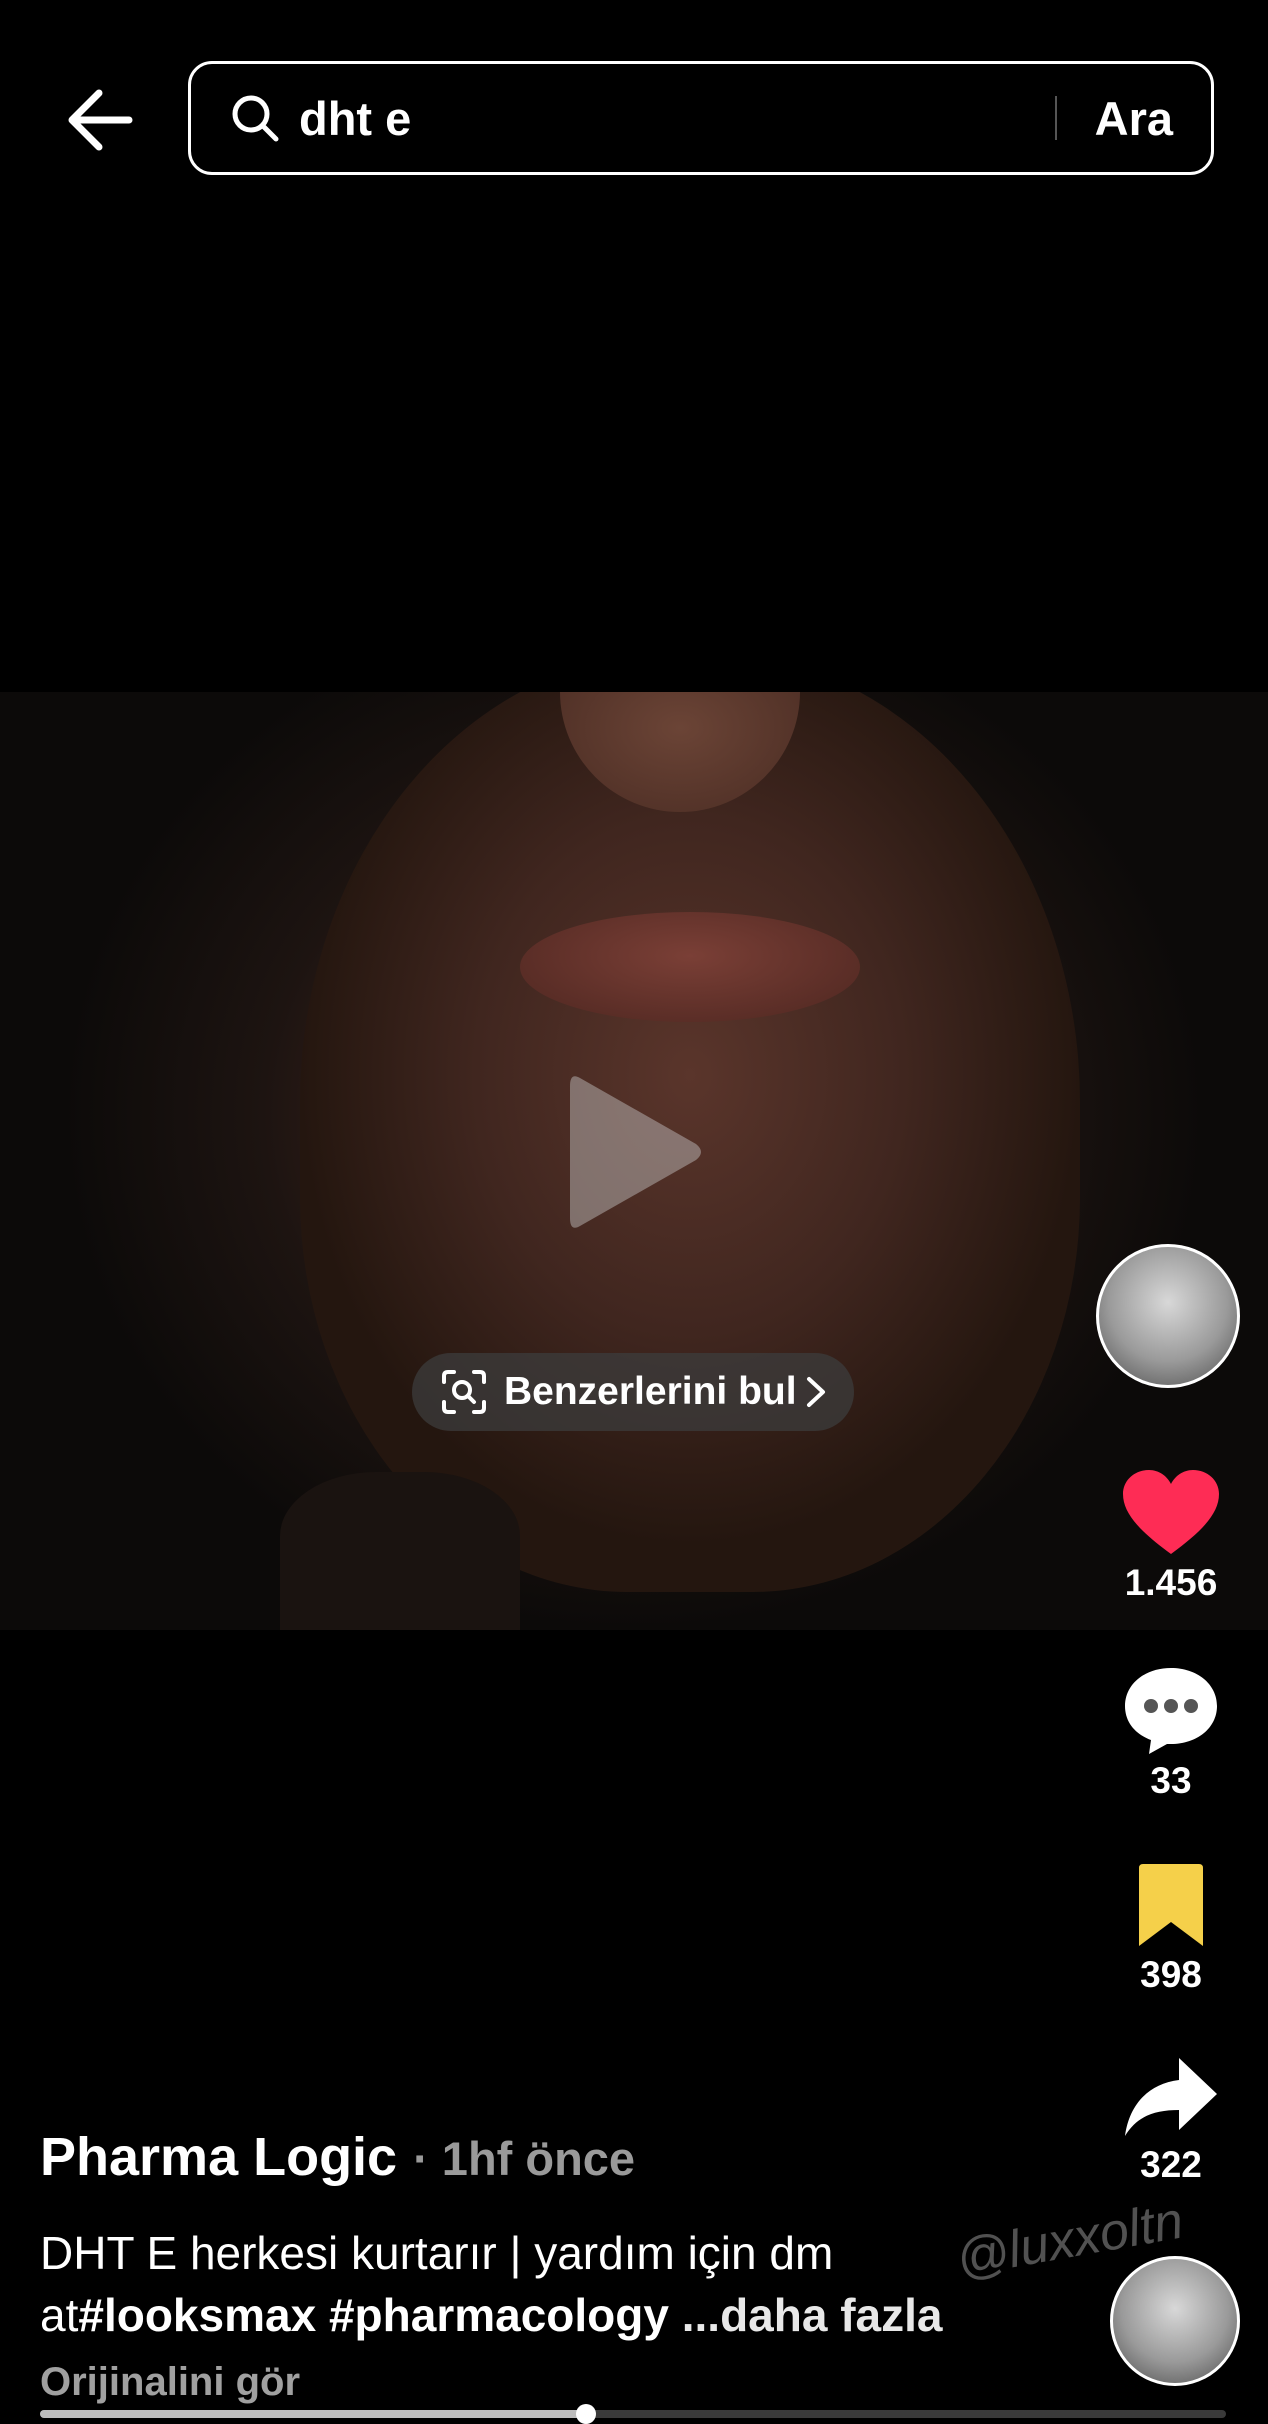  I want to click on save-button: 398, so click(1171, 1929).